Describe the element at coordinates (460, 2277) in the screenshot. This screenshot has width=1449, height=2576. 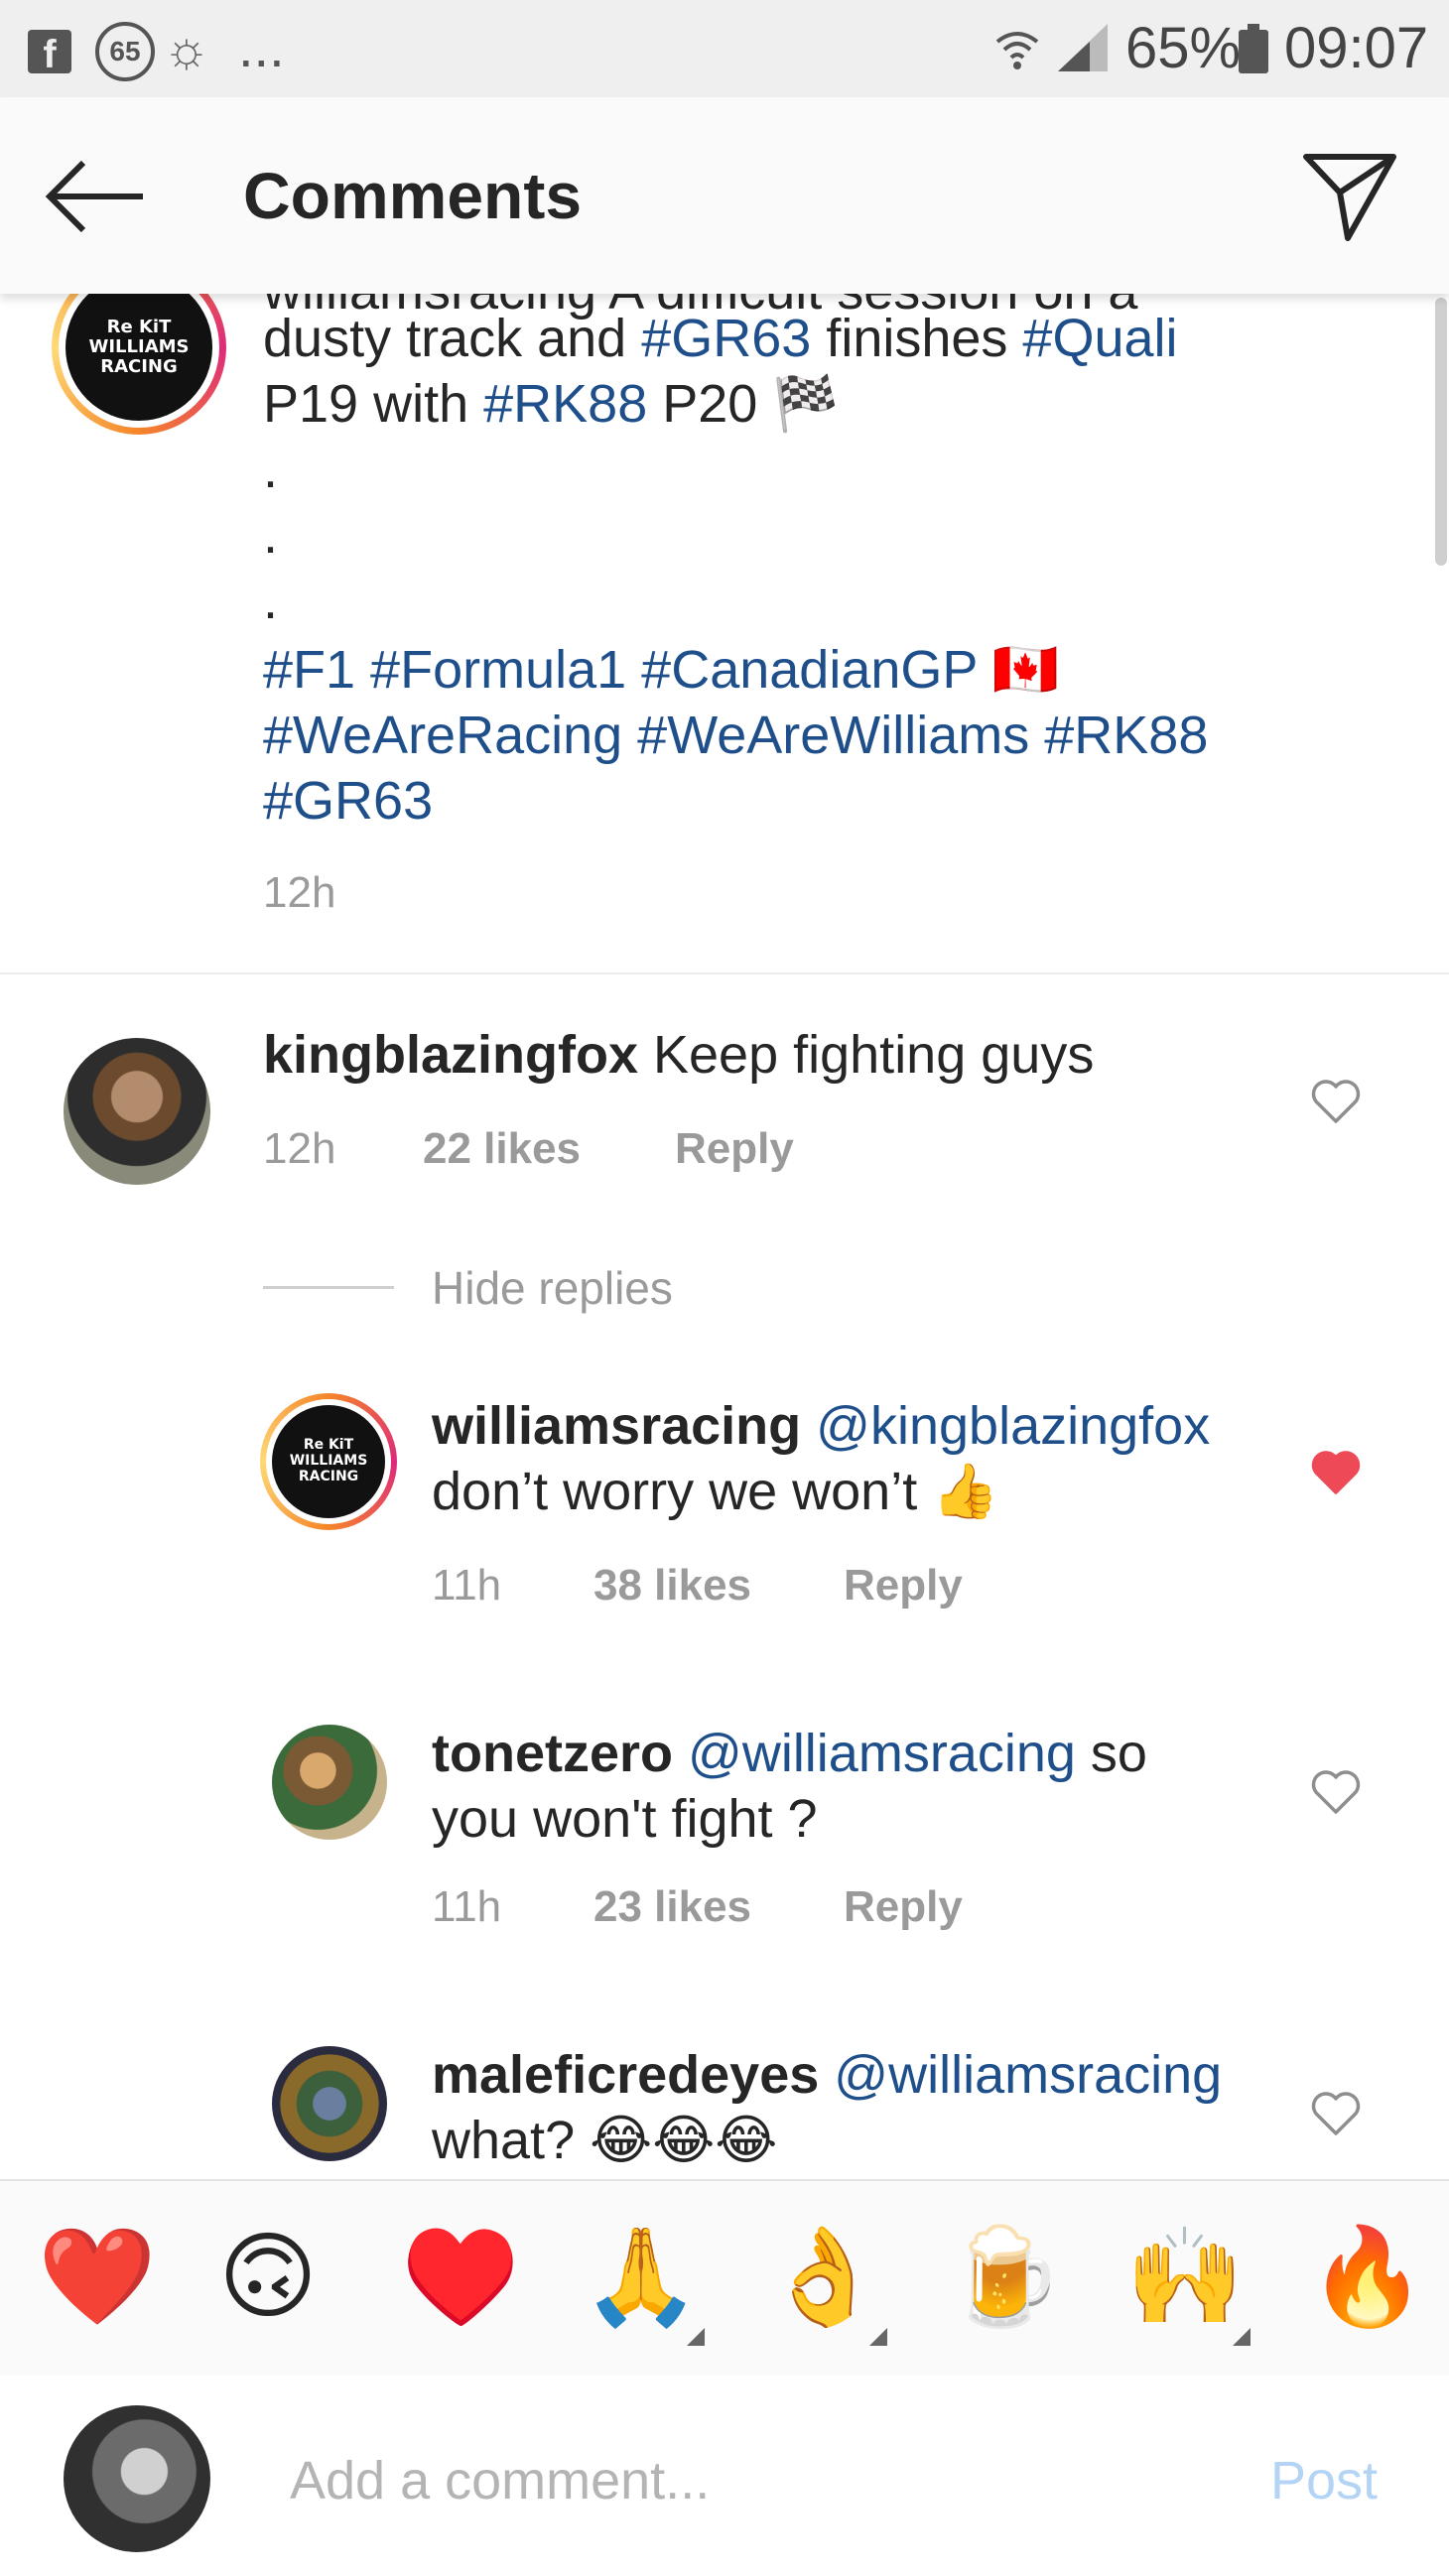
I see `heart-suit-emoji-button: ♥️` at that location.